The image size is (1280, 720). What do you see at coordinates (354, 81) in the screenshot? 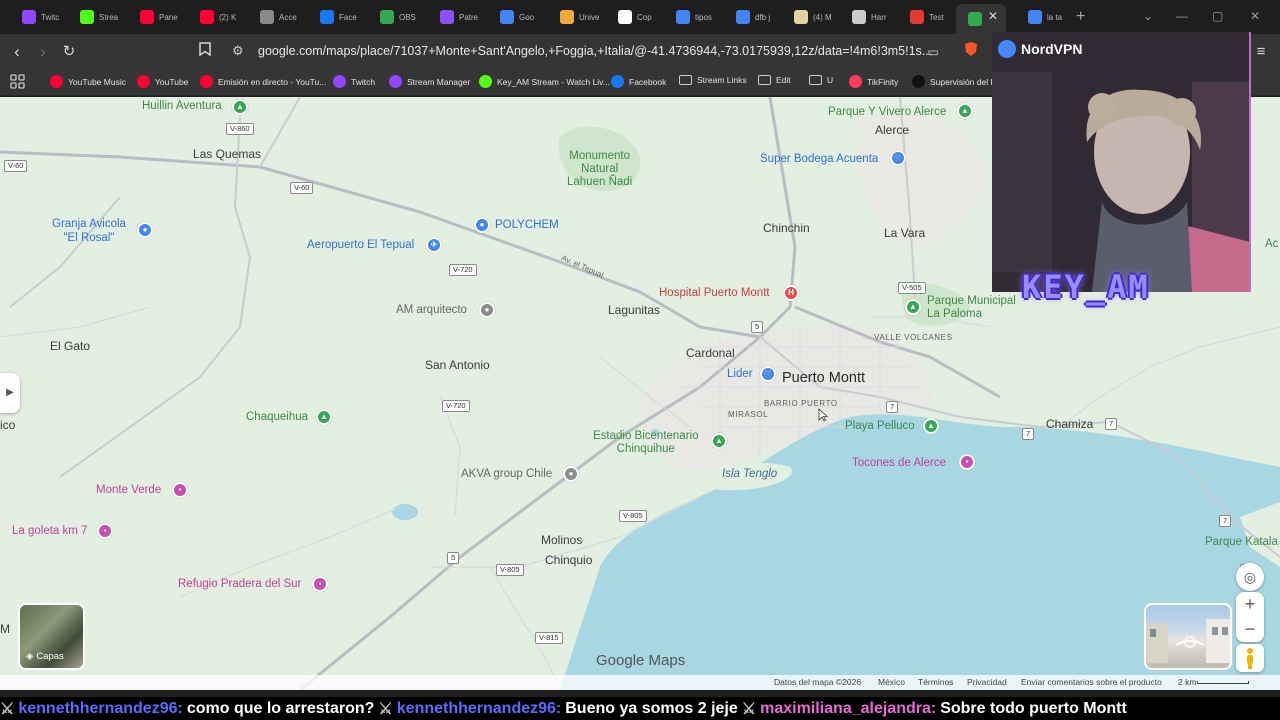
I see `bookmark-item: Twitch` at bounding box center [354, 81].